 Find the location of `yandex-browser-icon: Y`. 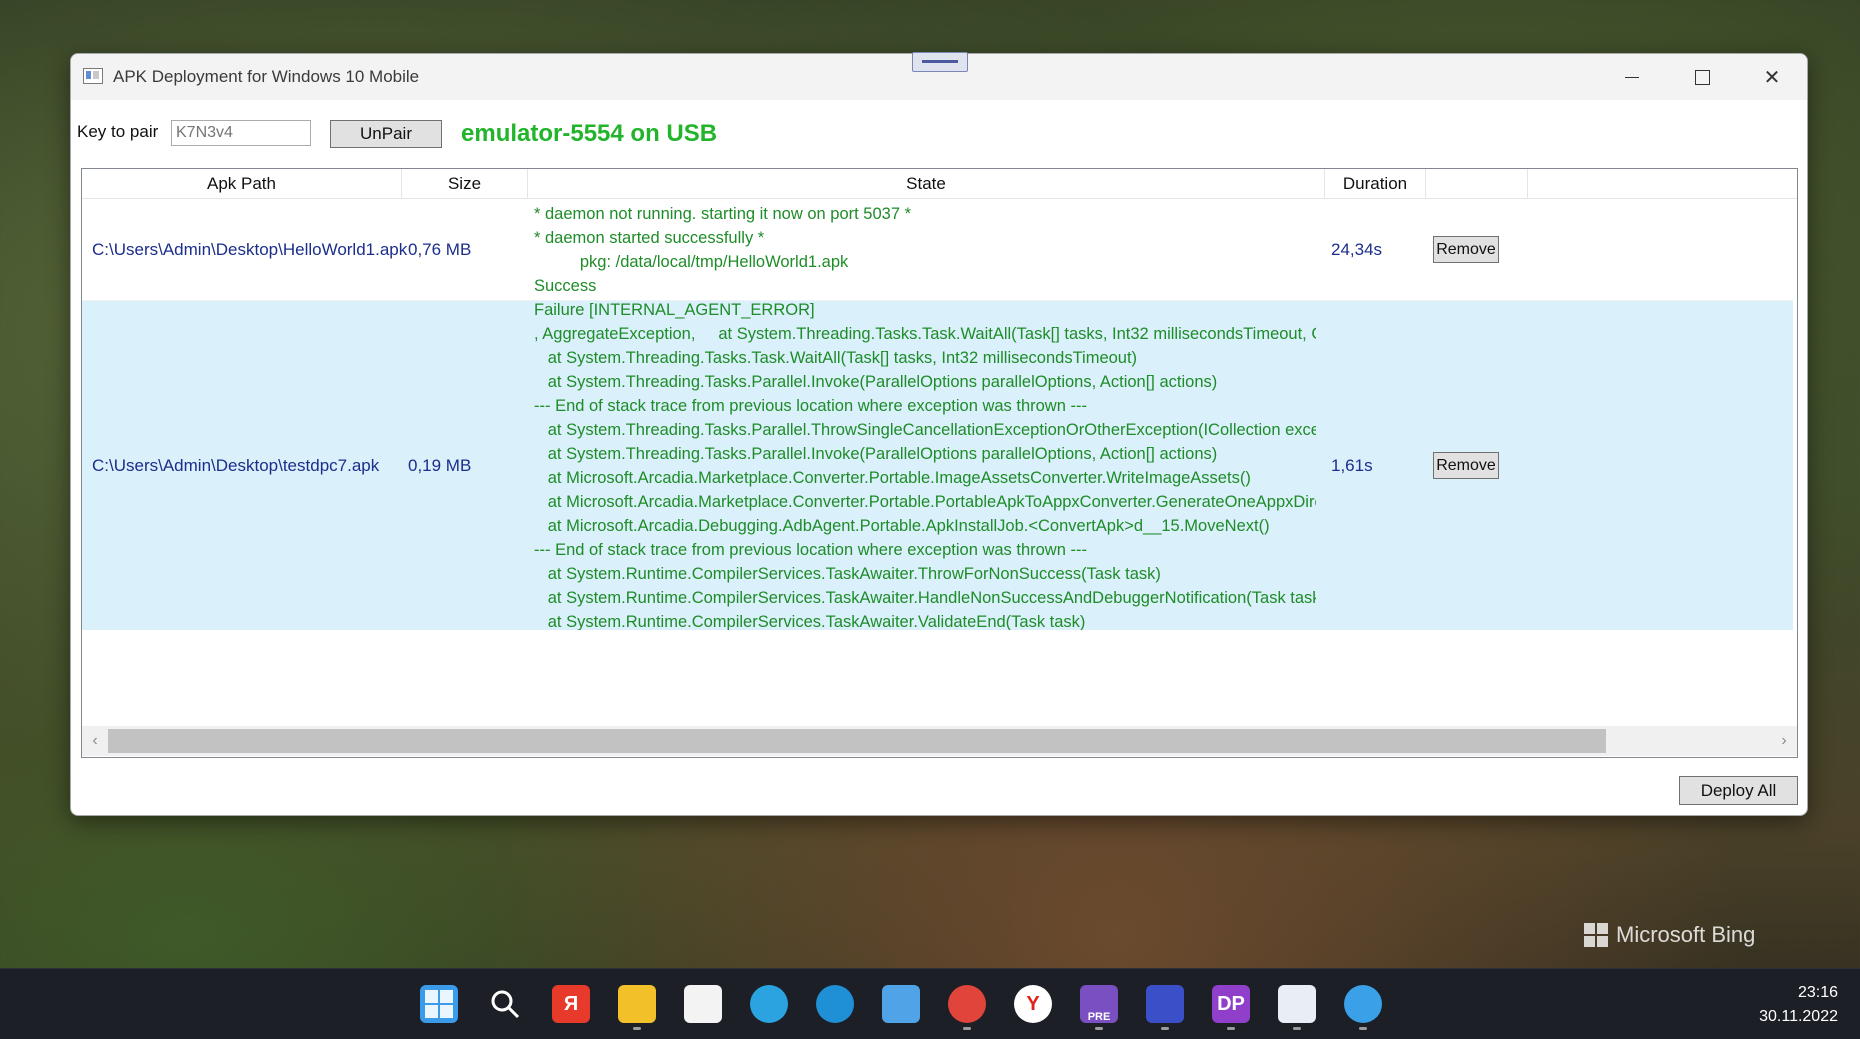

yandex-browser-icon: Y is located at coordinates (1033, 1004).